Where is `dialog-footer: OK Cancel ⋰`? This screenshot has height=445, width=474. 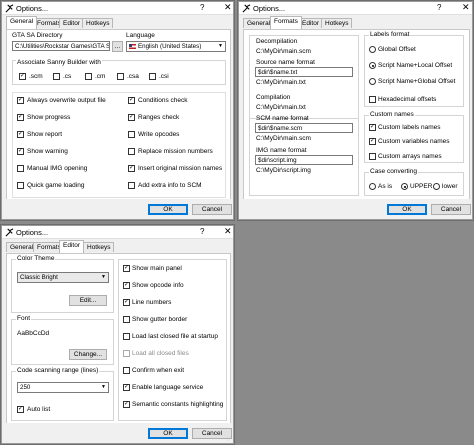 dialog-footer: OK Cancel ⋰ is located at coordinates (117, 433).